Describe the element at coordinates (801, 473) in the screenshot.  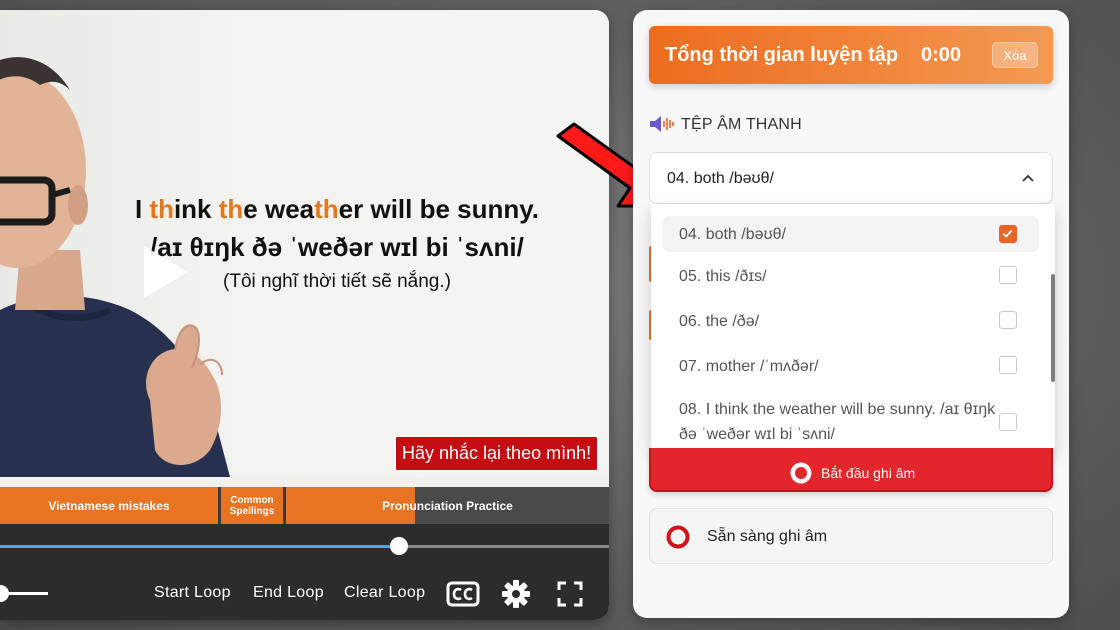
I see `record-icon` at that location.